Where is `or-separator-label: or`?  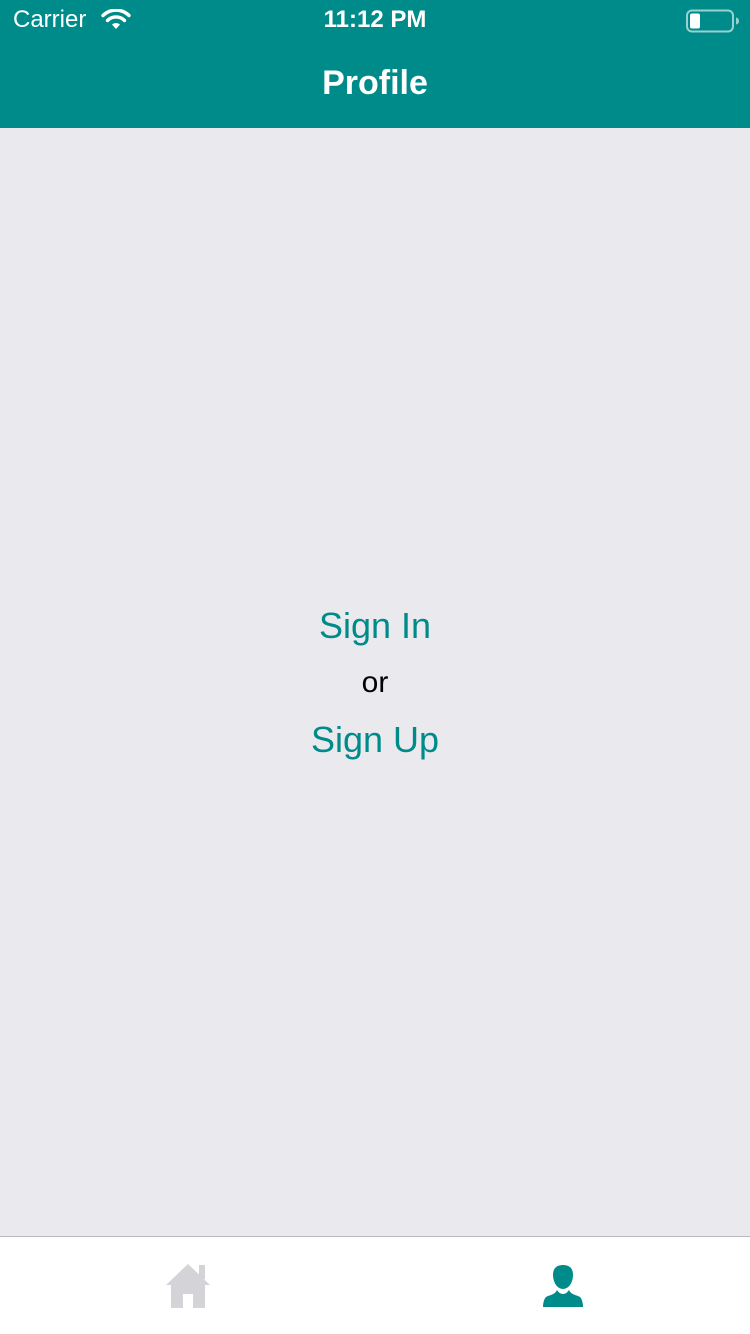 or-separator-label: or is located at coordinates (375, 682).